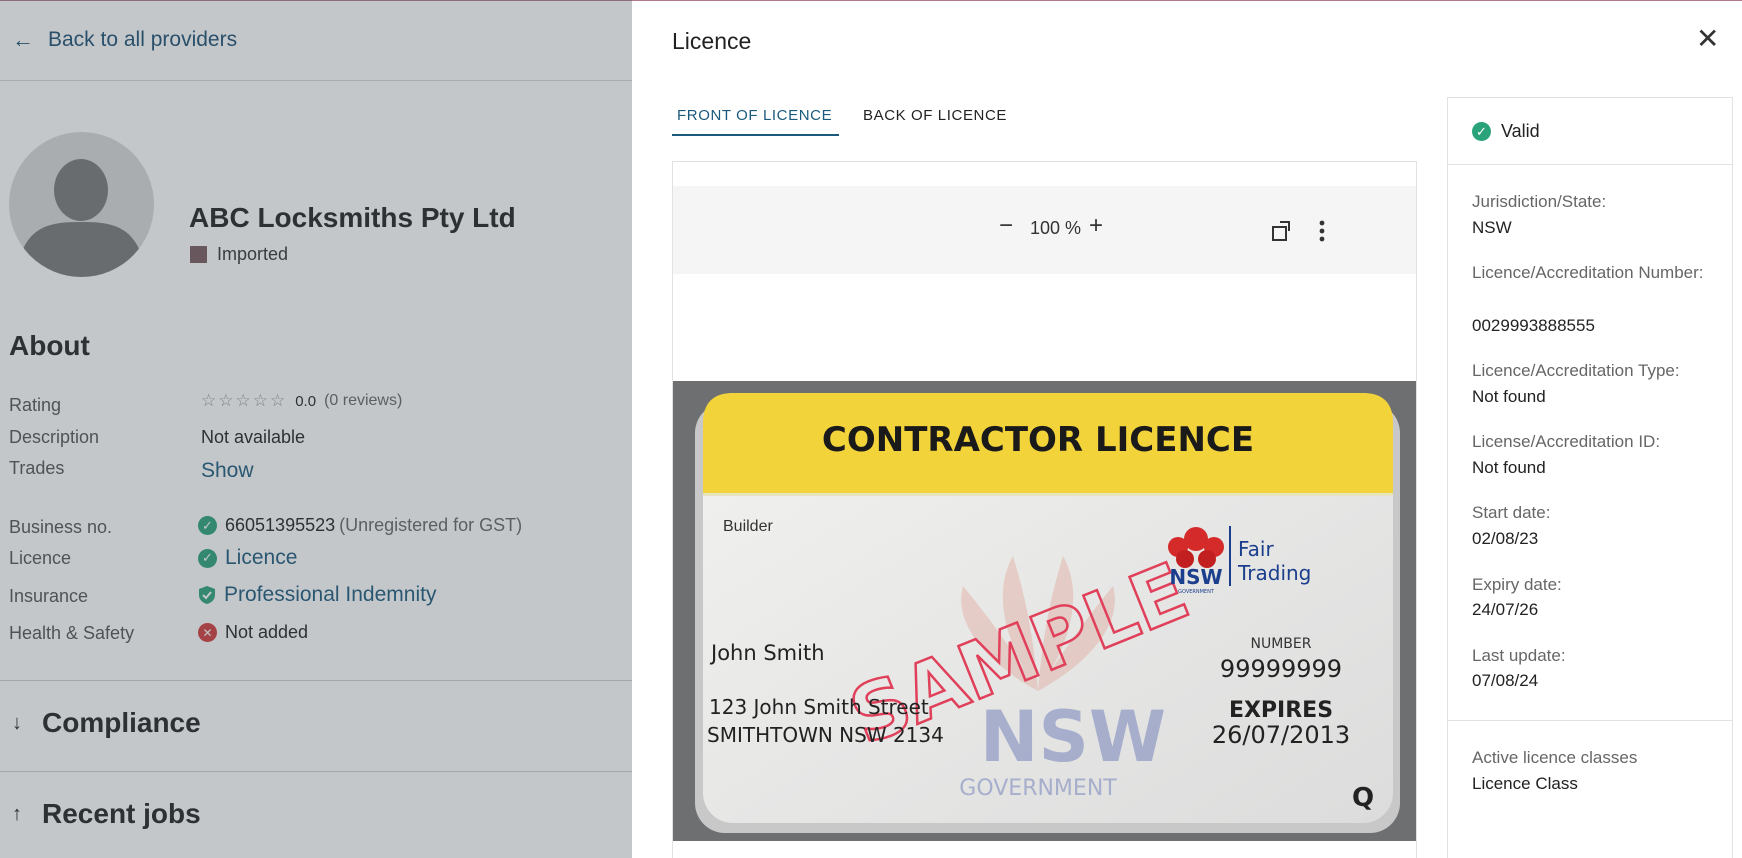 This screenshot has width=1742, height=858. Describe the element at coordinates (1517, 584) in the screenshot. I see `field-label: Expiry date:` at that location.